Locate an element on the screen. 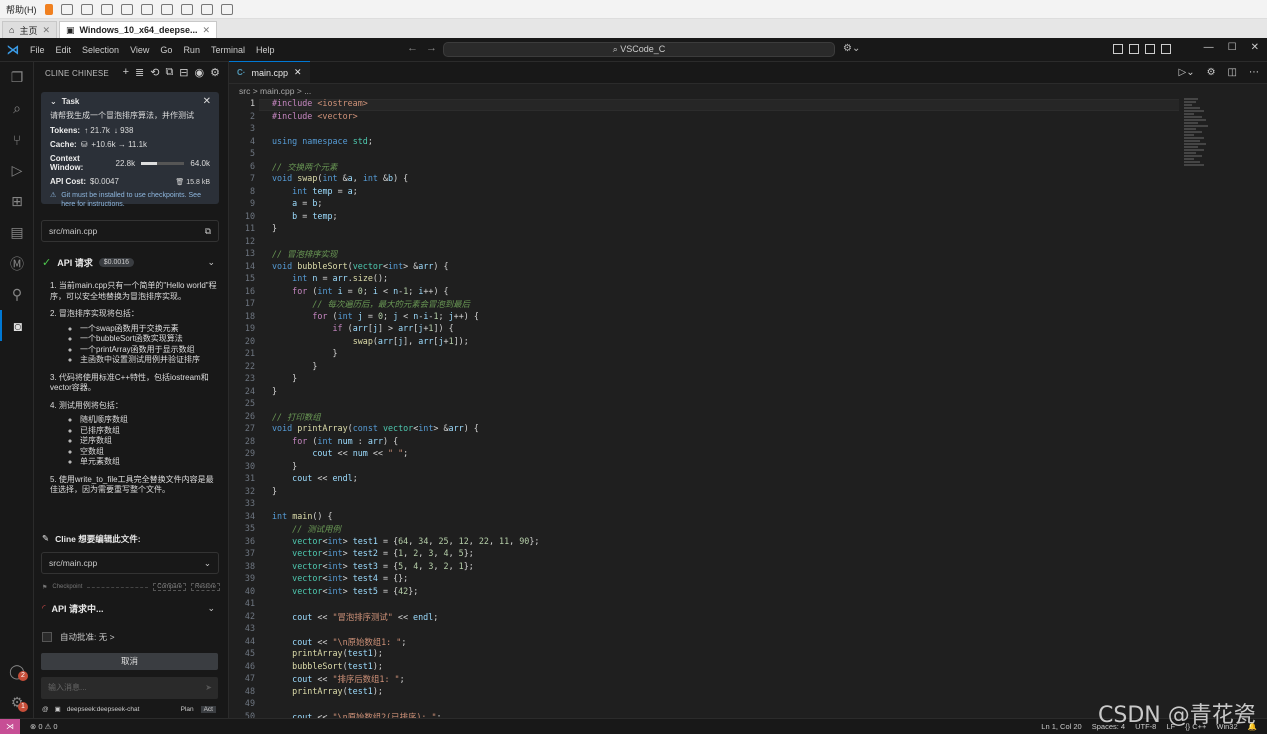 The image size is (1267, 734). cursor-position: Ln 1, Col 20 is located at coordinates (1061, 726).